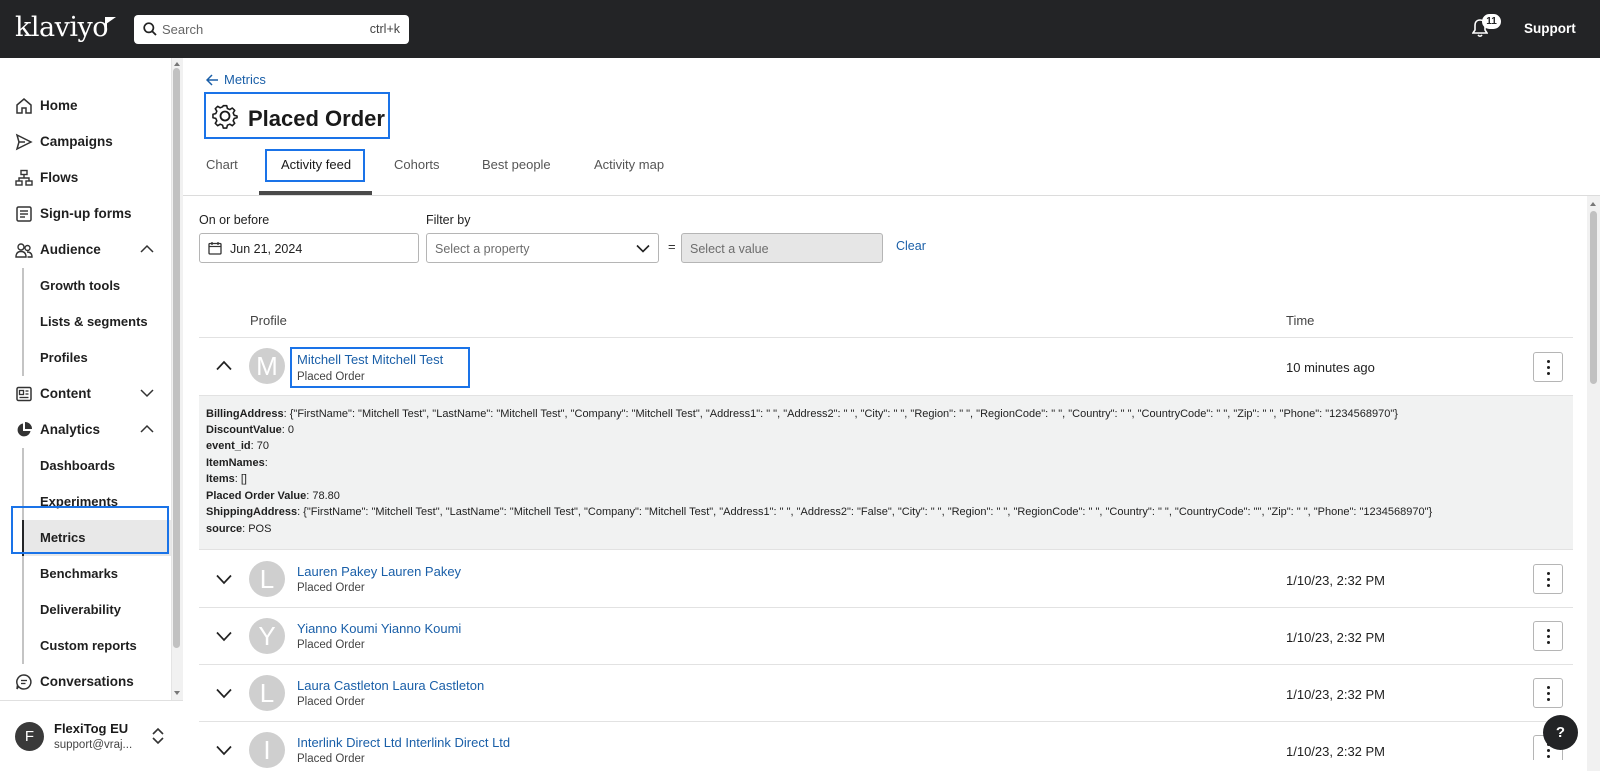 Image resolution: width=1600 pixels, height=771 pixels. I want to click on profile-name-link: Yianno Koumi Yianno Koumi, so click(379, 628).